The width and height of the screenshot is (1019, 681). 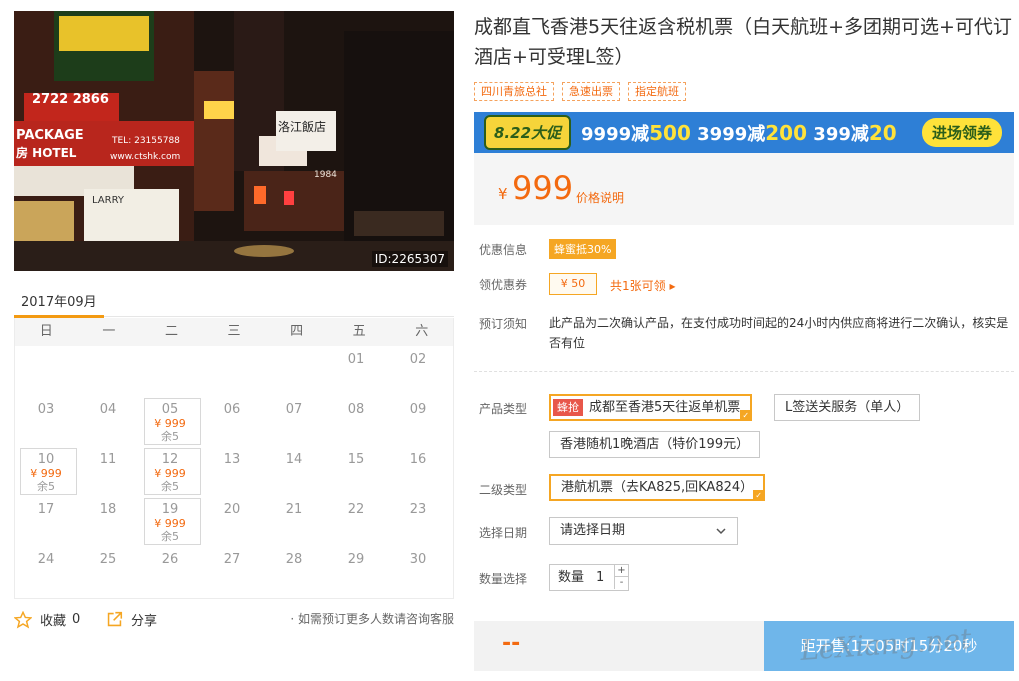 What do you see at coordinates (786, 132) in the screenshot?
I see `promo-part-2-num: 200` at bounding box center [786, 132].